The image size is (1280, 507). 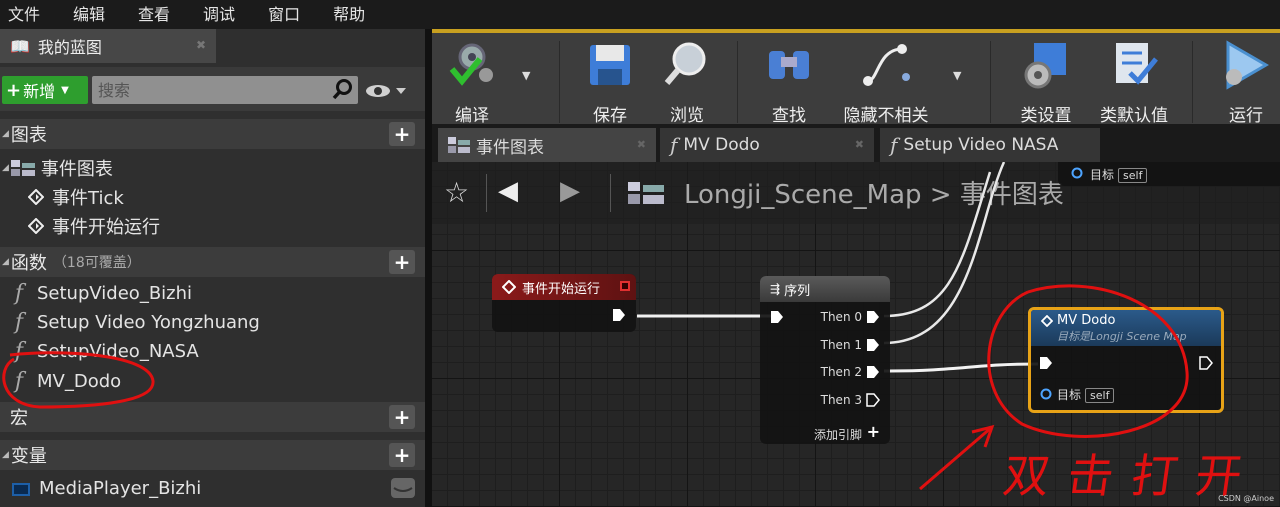 I want to click on section-variables: ◢ 变量 +, so click(x=212, y=455).